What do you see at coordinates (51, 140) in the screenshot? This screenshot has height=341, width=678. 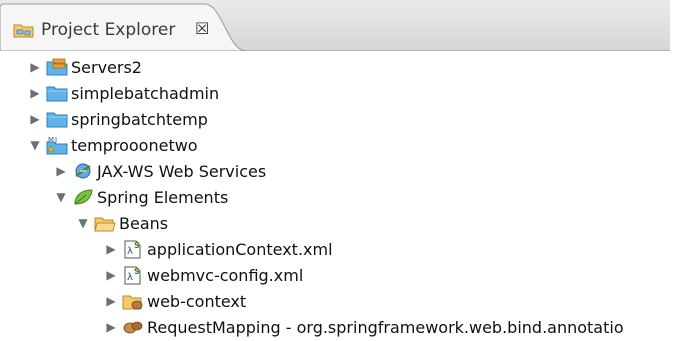 I see `svg-text: M` at bounding box center [51, 140].